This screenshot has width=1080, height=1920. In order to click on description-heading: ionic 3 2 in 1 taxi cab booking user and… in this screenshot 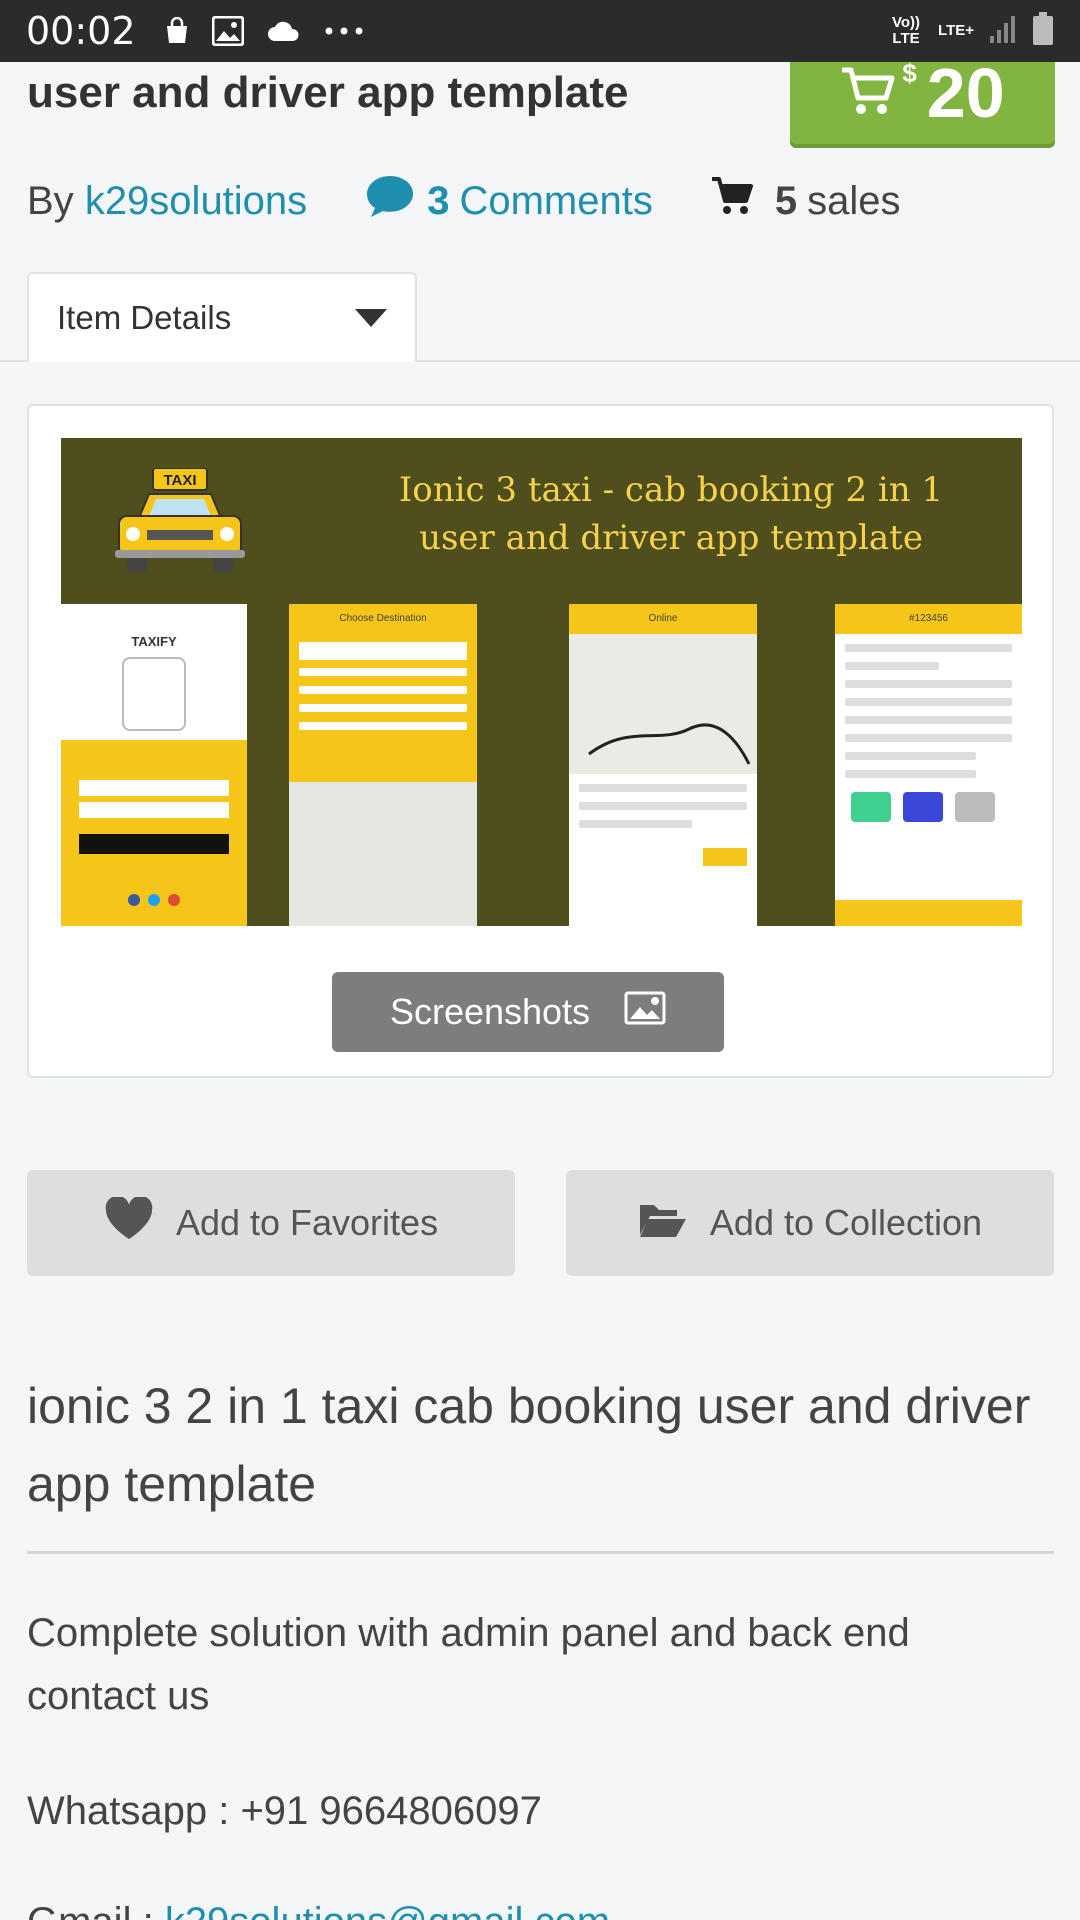, I will do `click(529, 1445)`.